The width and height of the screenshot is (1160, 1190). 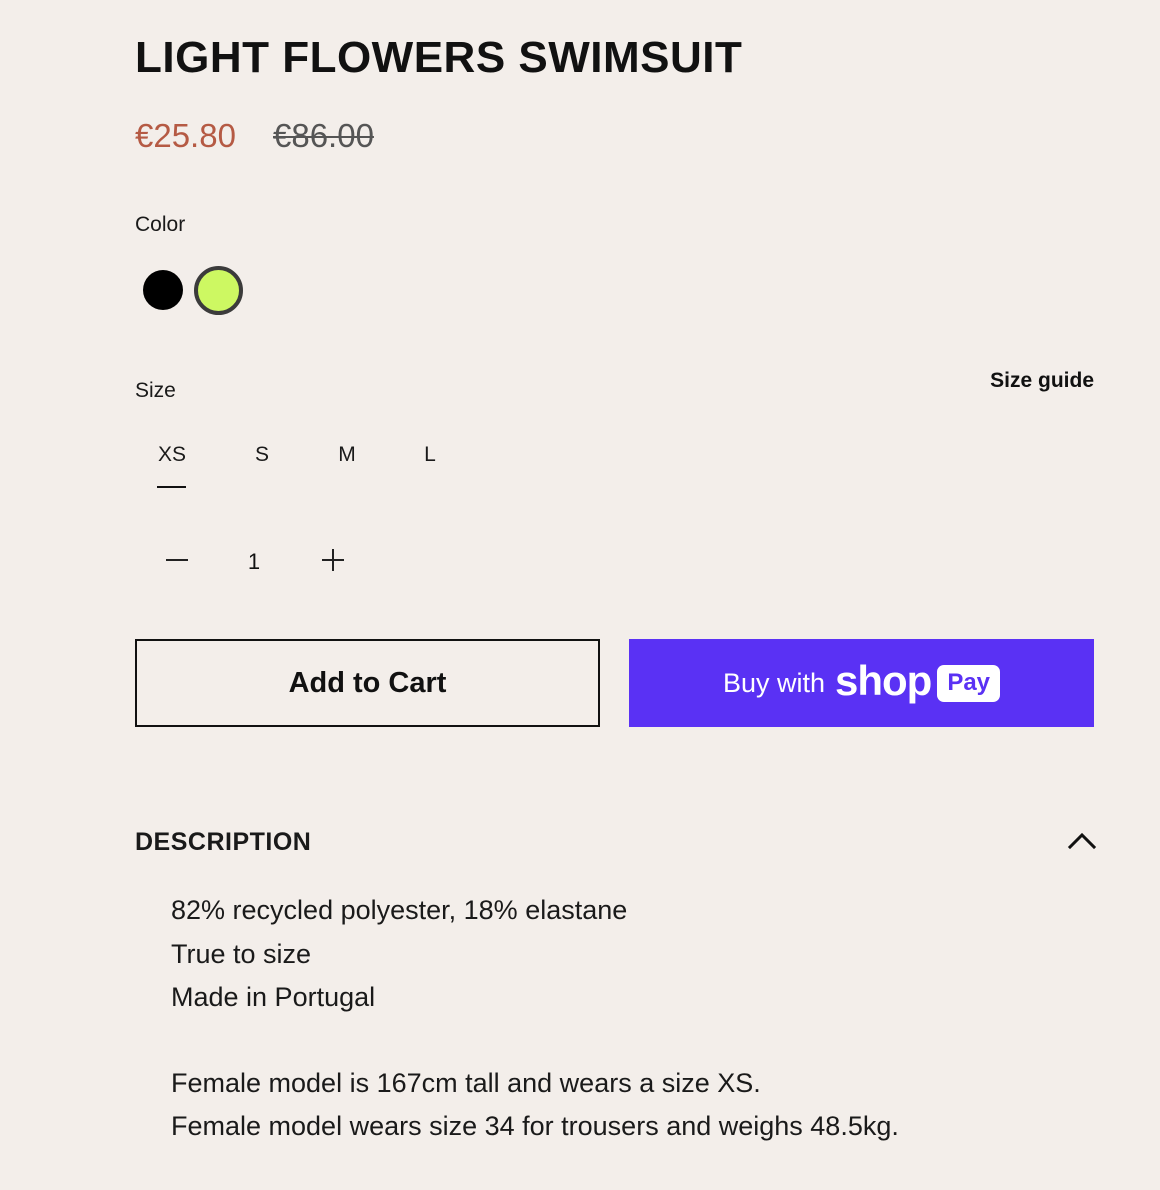 What do you see at coordinates (439, 57) in the screenshot?
I see `product-title: LIGHT FLOWERS SWIMSUIT` at bounding box center [439, 57].